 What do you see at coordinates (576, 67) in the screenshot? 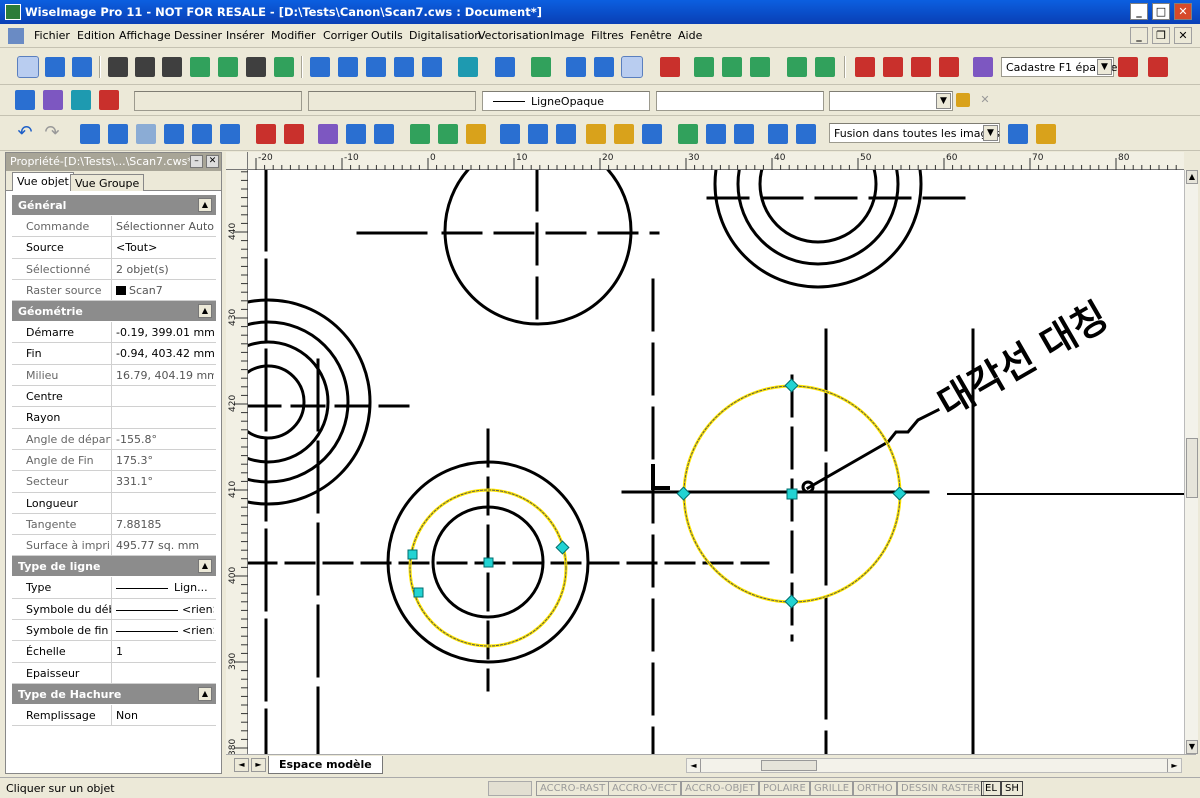
I see `vector-edit-icon` at bounding box center [576, 67].